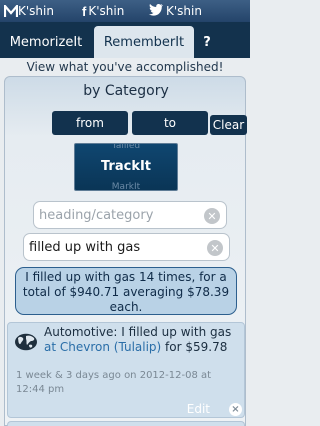 The height and width of the screenshot is (426, 320). What do you see at coordinates (11, 10) in the screenshot?
I see `kshin-logo-icon` at bounding box center [11, 10].